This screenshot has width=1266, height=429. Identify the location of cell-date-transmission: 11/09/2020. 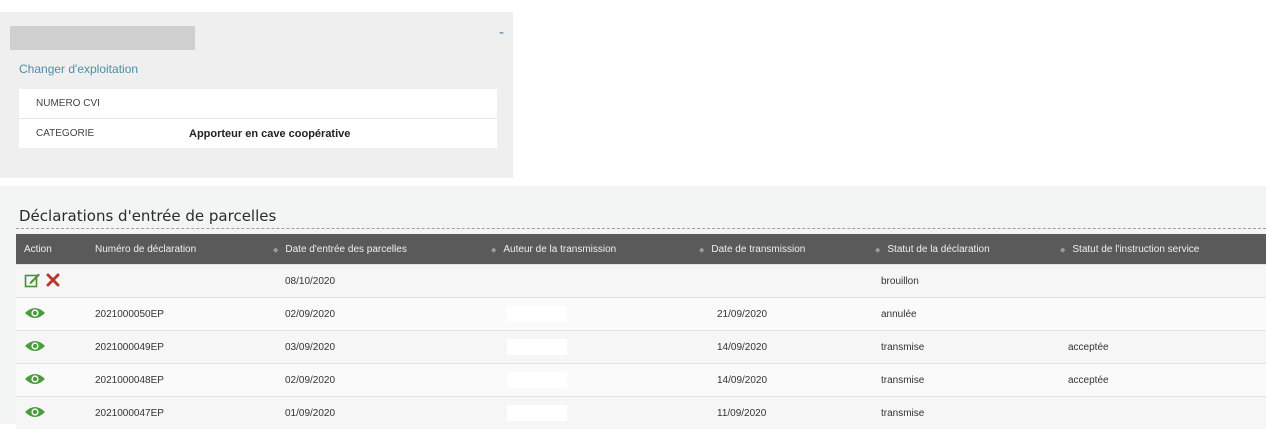
(787, 413).